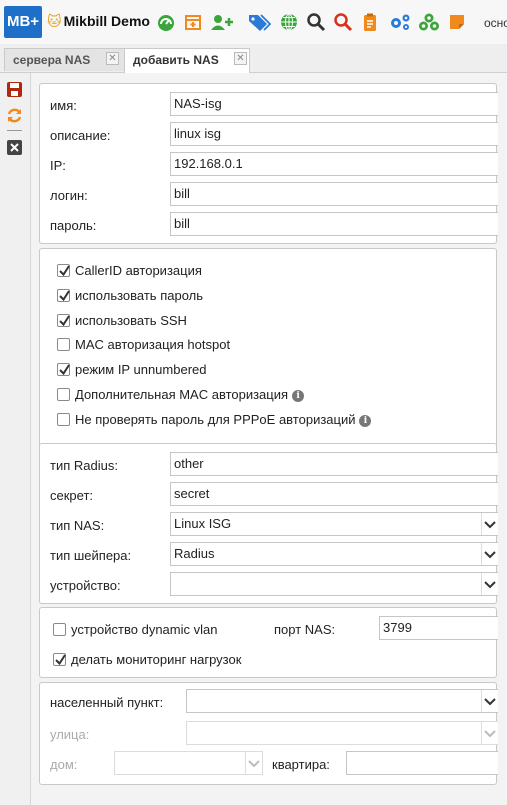  Describe the element at coordinates (253, 58) in the screenshot. I see `tab-bar: сервера NAS ✕ добавить NAS ✕` at that location.